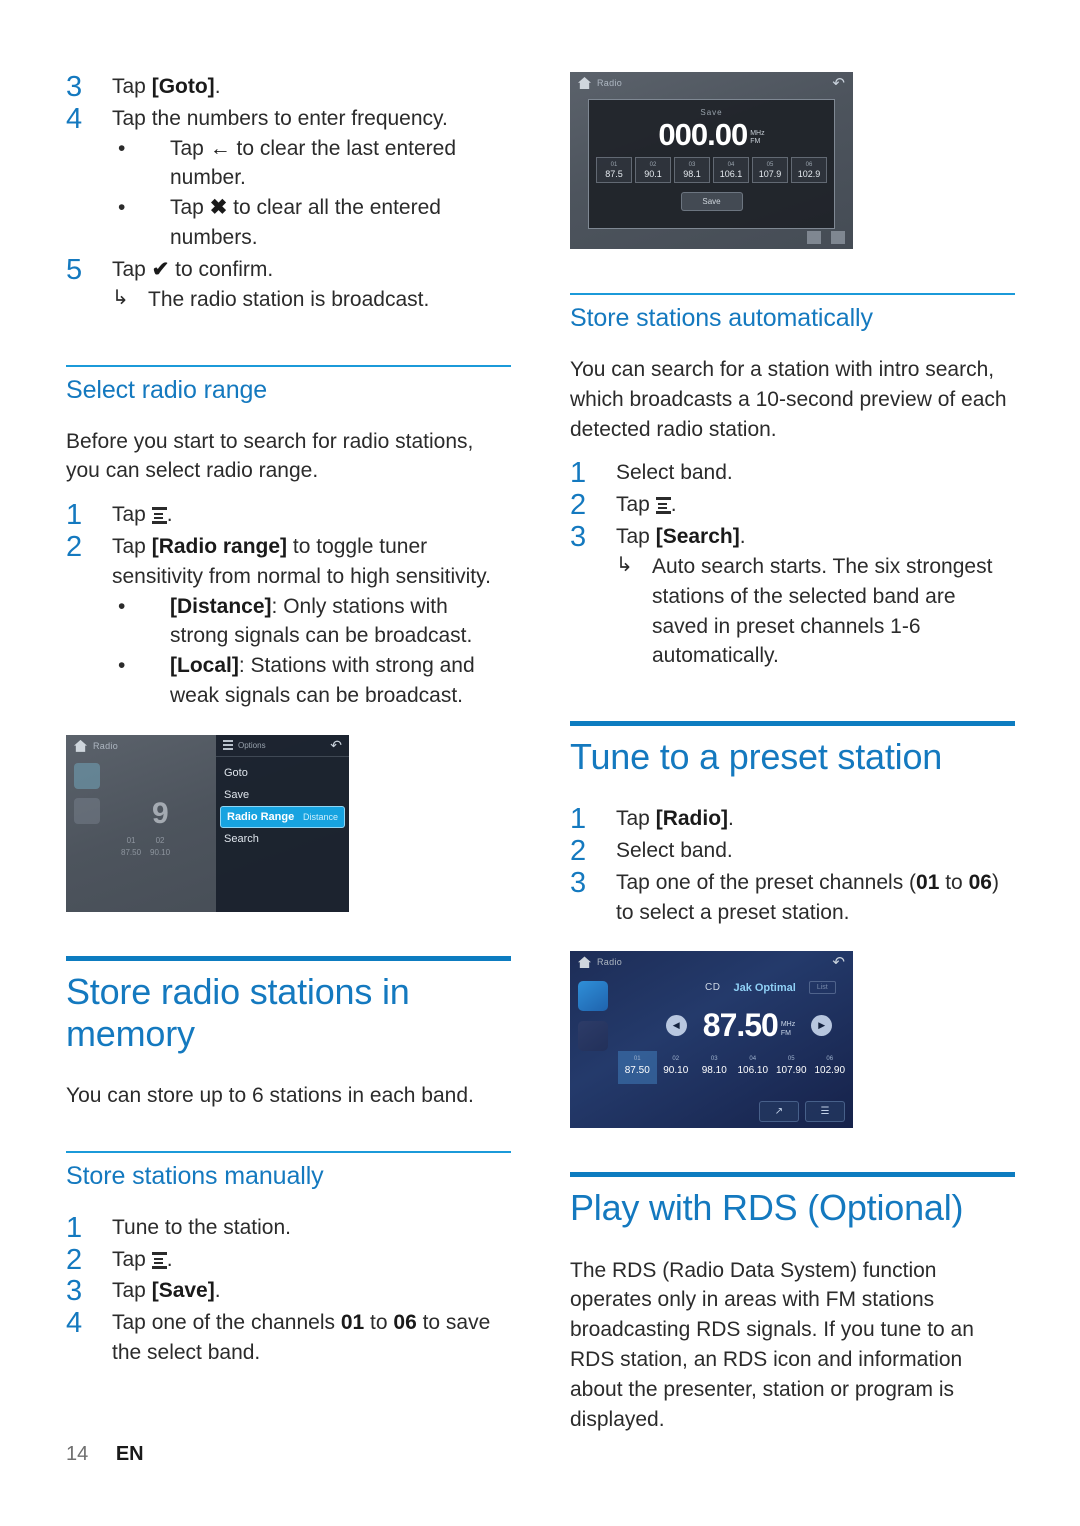  I want to click on shortcut-icon: ↗, so click(779, 1112).